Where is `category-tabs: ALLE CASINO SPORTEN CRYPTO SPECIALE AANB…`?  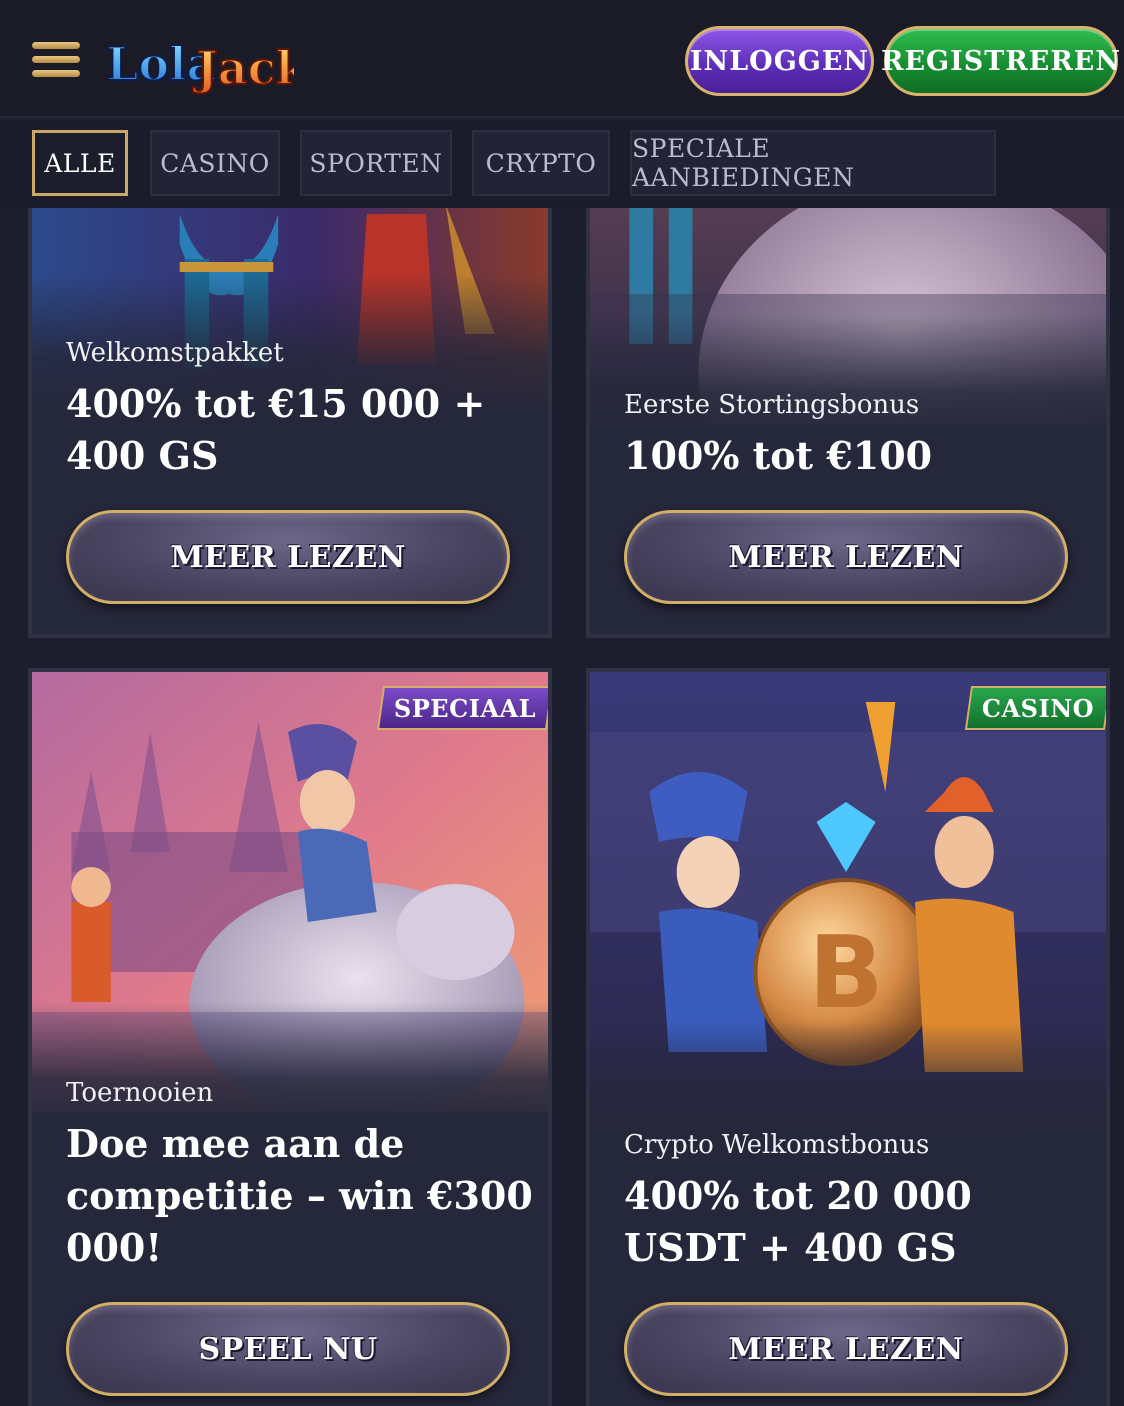
category-tabs: ALLE CASINO SPORTEN CRYPTO SPECIALE AANB… is located at coordinates (562, 164).